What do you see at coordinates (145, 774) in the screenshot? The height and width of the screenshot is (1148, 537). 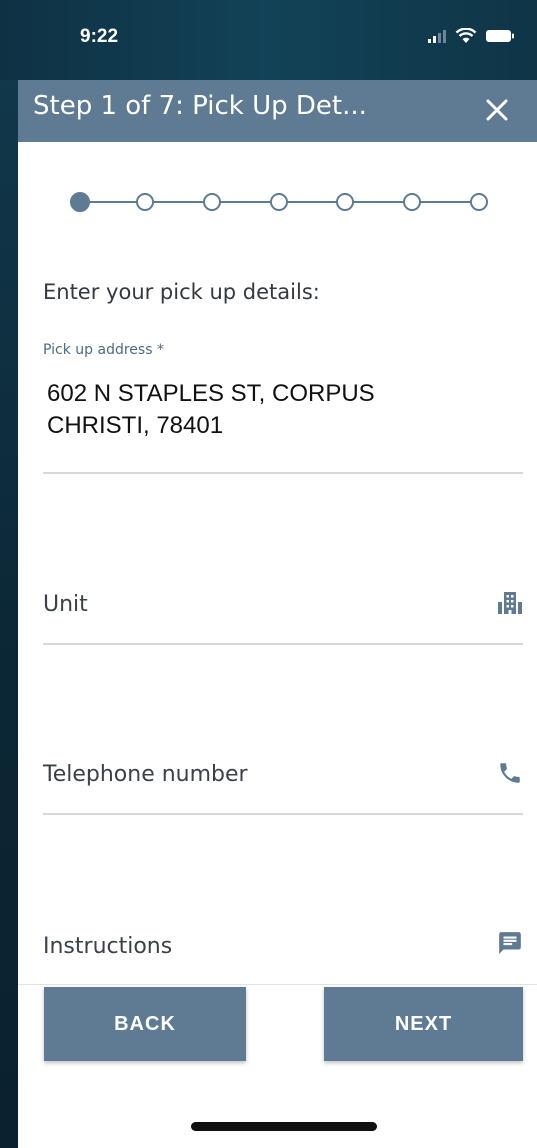 I see `telephone-placeholder: Telephone number` at bounding box center [145, 774].